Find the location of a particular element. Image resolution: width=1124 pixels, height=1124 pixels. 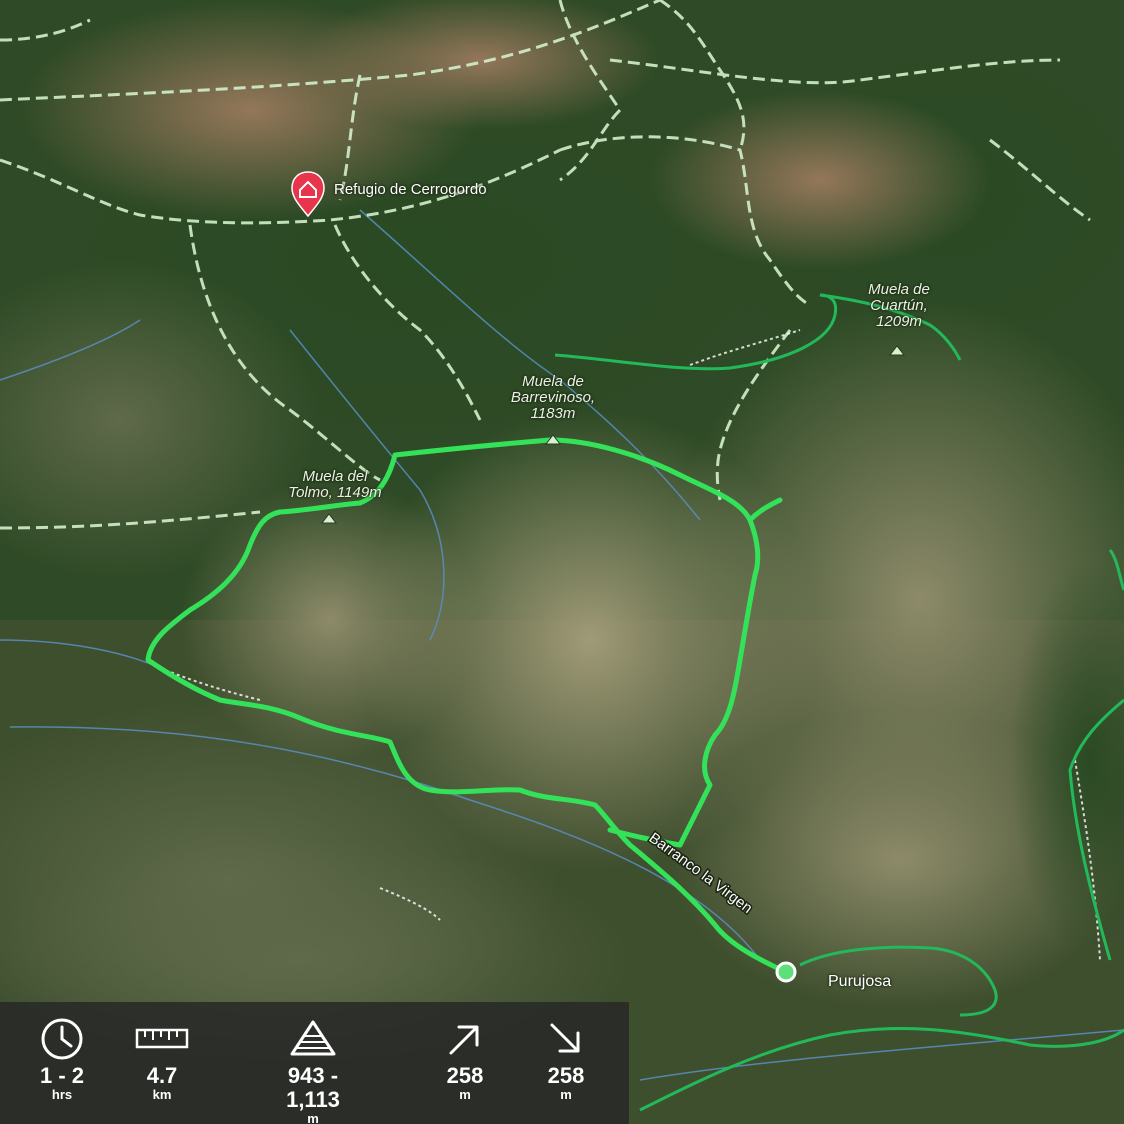

peak-name-line: Tolmo, 1149m is located at coordinates (335, 492).